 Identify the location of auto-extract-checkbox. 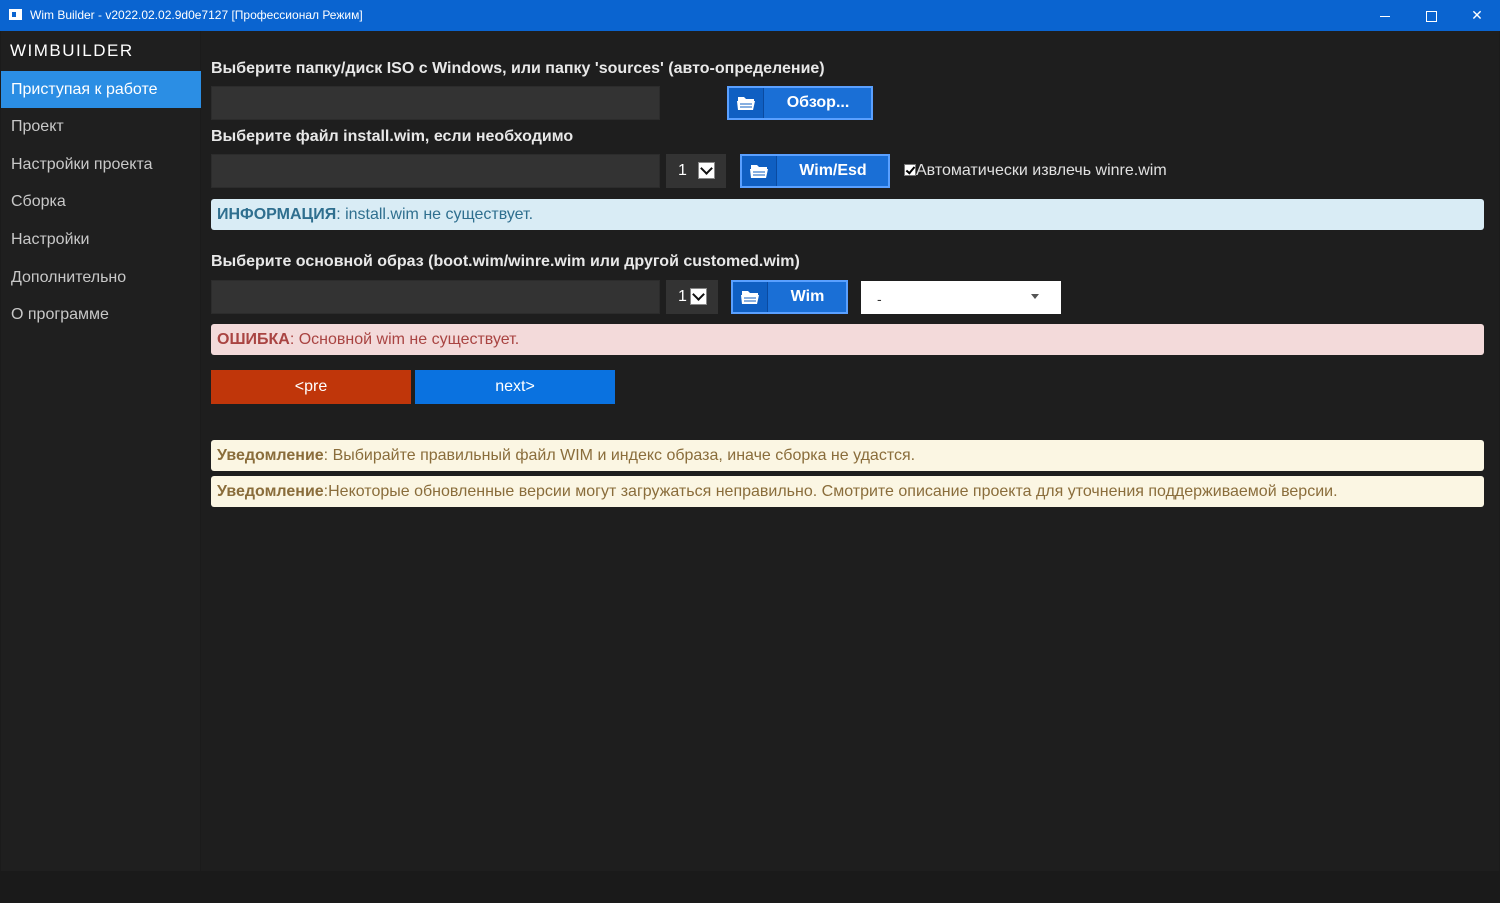
(910, 170).